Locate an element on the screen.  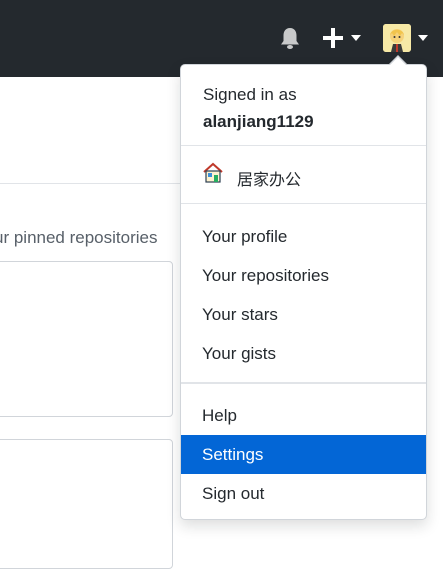
user-menu-button is located at coordinates (406, 38).